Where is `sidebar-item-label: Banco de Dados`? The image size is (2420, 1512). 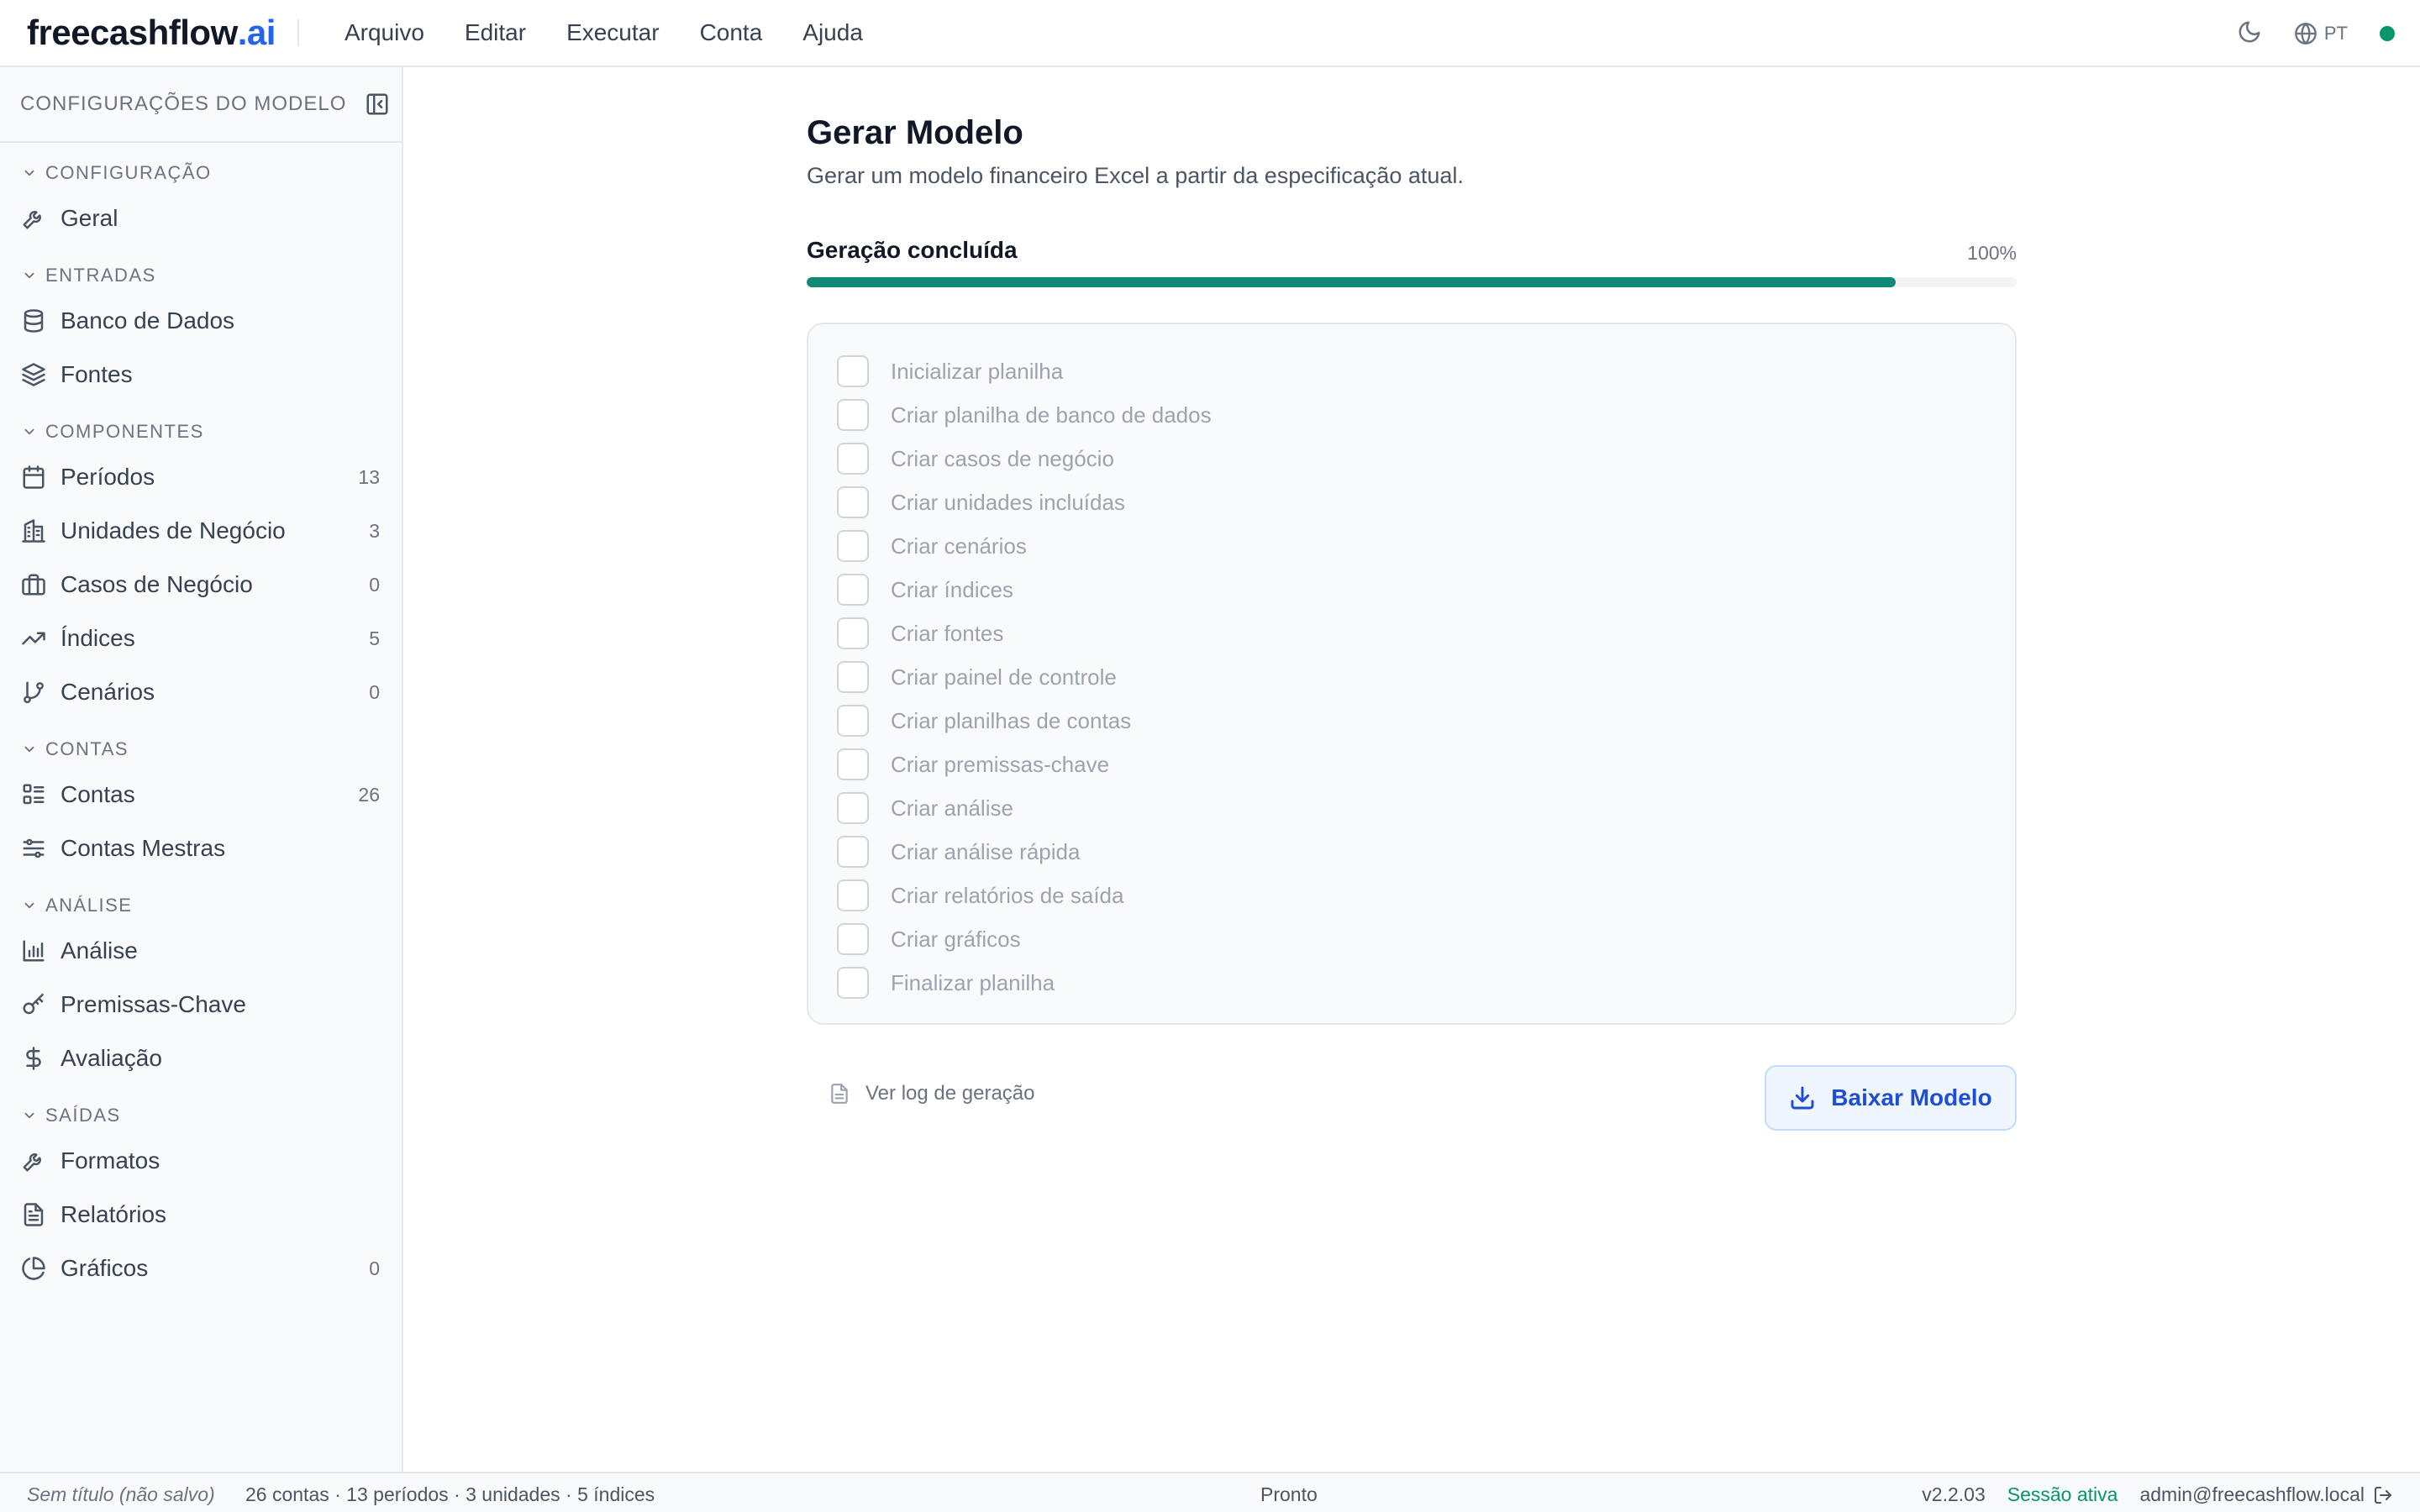
sidebar-item-label: Banco de Dados is located at coordinates (147, 320).